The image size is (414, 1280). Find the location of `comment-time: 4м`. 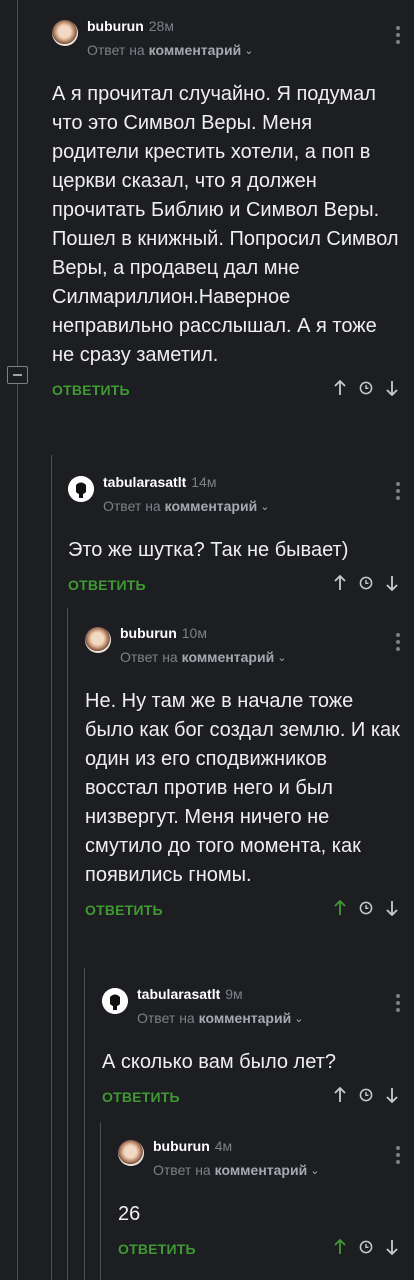

comment-time: 4м is located at coordinates (223, 1146).